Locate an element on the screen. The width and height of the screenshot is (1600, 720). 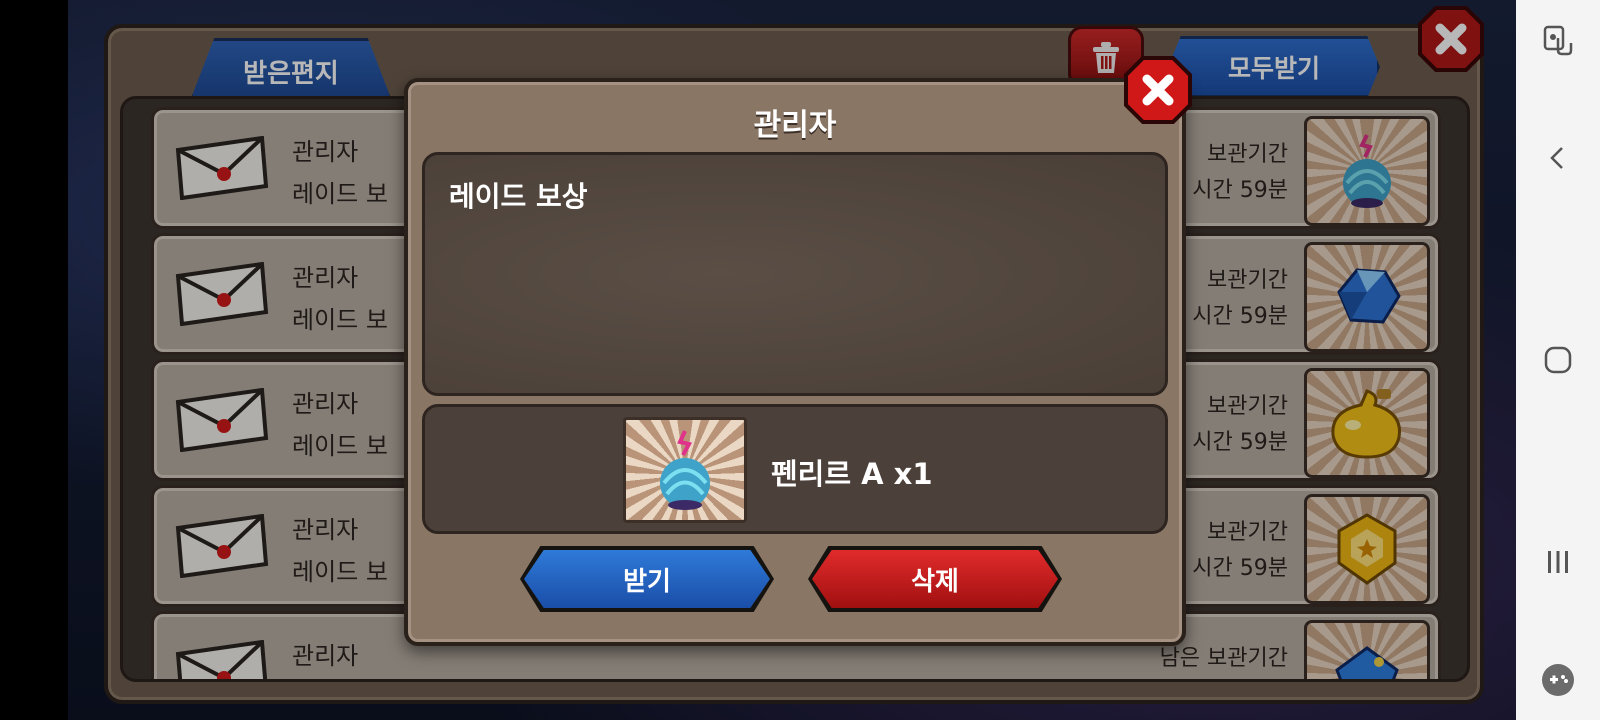
delete-button-label: 삭제 is located at coordinates (935, 581).